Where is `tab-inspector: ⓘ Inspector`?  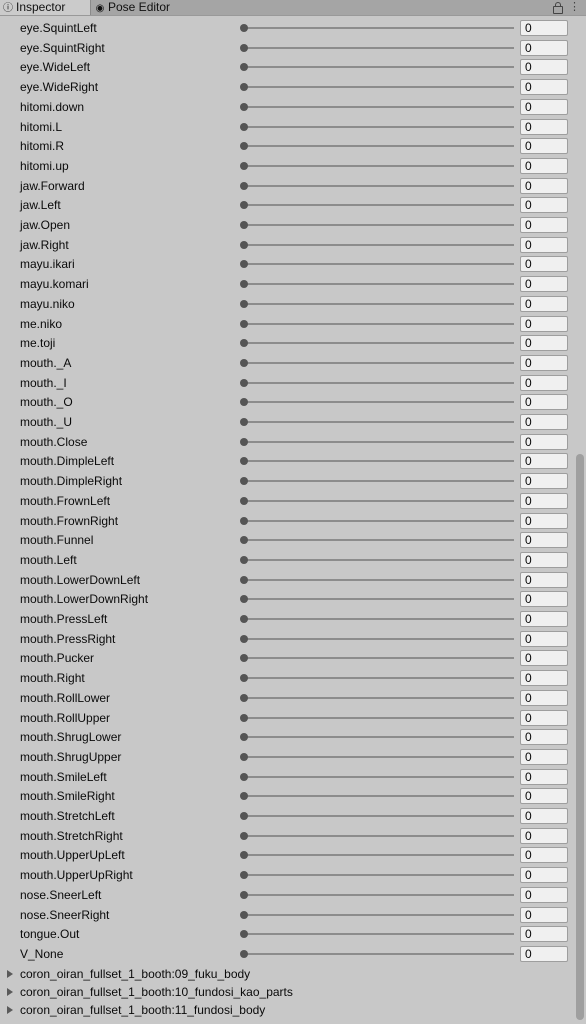 tab-inspector: ⓘ Inspector is located at coordinates (45, 7).